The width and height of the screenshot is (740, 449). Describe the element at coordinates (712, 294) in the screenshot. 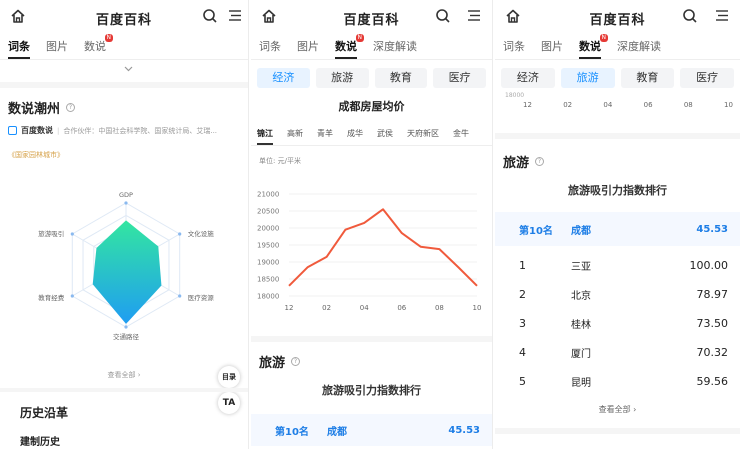

I see `value-cell: 78.97` at that location.